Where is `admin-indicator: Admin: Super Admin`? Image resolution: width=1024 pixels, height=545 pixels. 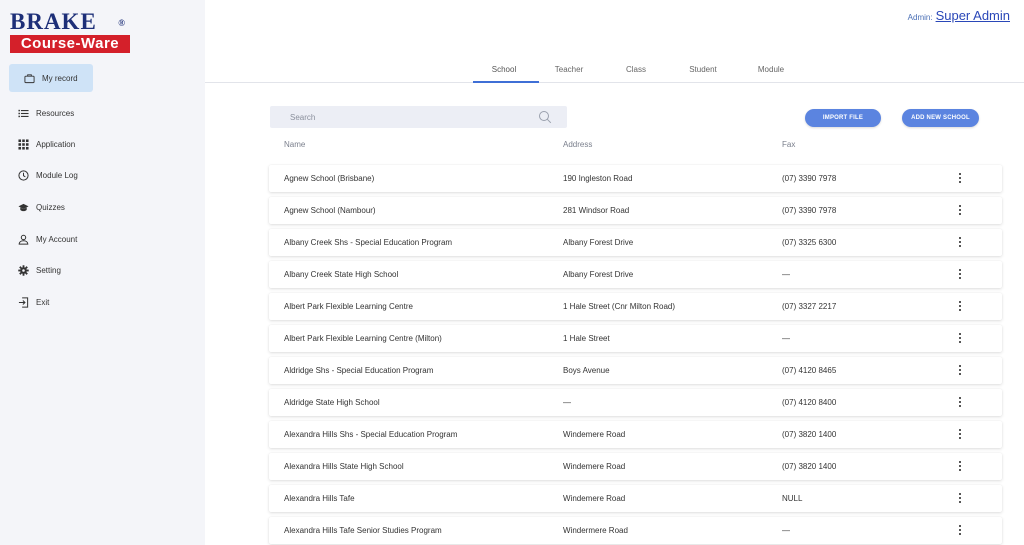 admin-indicator: Admin: Super Admin is located at coordinates (959, 15).